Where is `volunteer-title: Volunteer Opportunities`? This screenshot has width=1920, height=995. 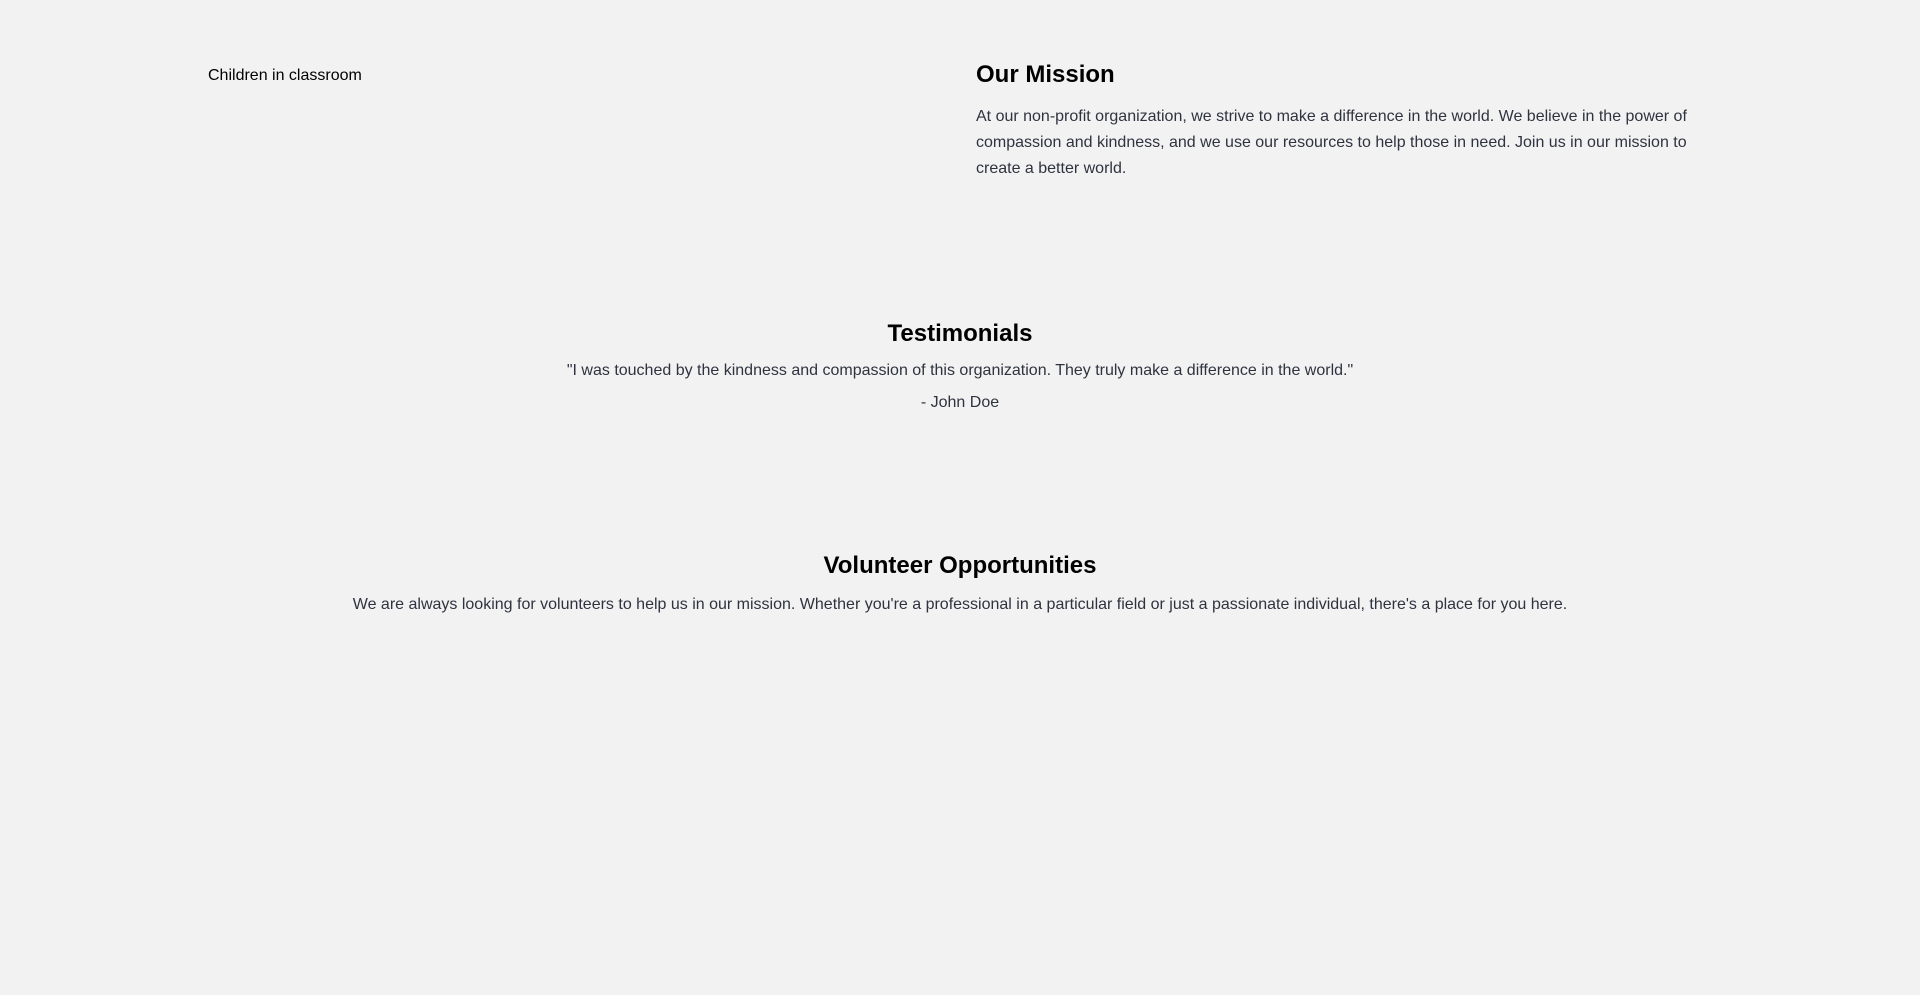 volunteer-title: Volunteer Opportunities is located at coordinates (960, 565).